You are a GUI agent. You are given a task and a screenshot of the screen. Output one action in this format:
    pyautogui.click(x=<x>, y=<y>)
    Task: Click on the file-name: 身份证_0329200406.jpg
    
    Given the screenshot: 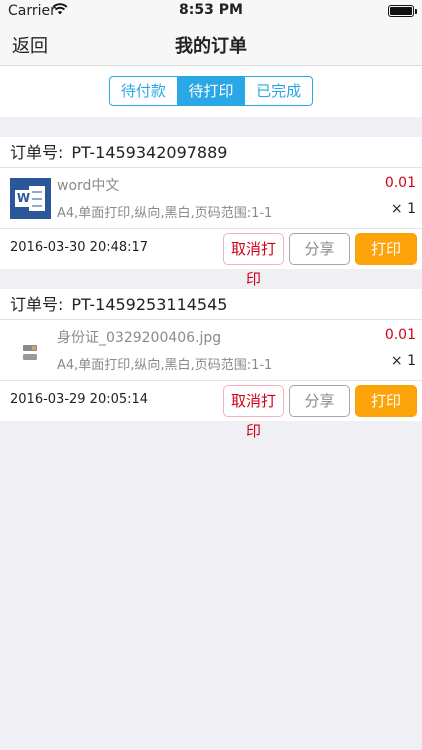 What is the action you would take?
    pyautogui.click(x=139, y=338)
    